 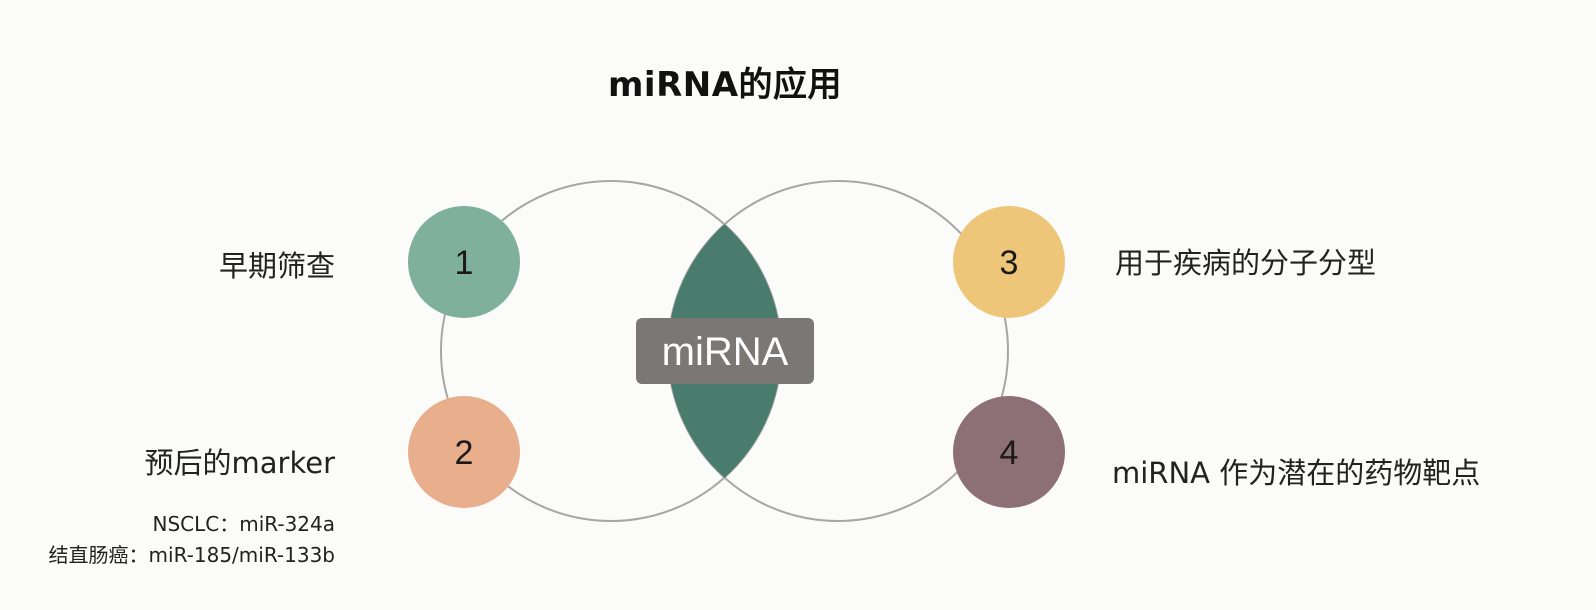 I want to click on node-2-label: 预后的marker, so click(x=239, y=463).